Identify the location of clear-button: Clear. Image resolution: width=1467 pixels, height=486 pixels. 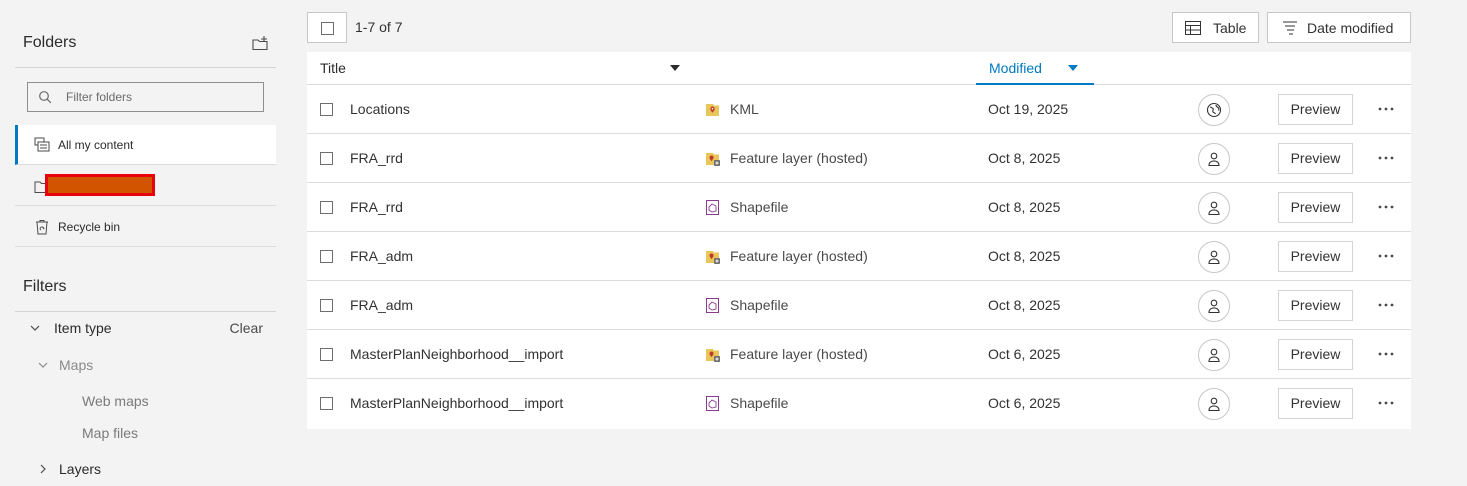
(246, 328).